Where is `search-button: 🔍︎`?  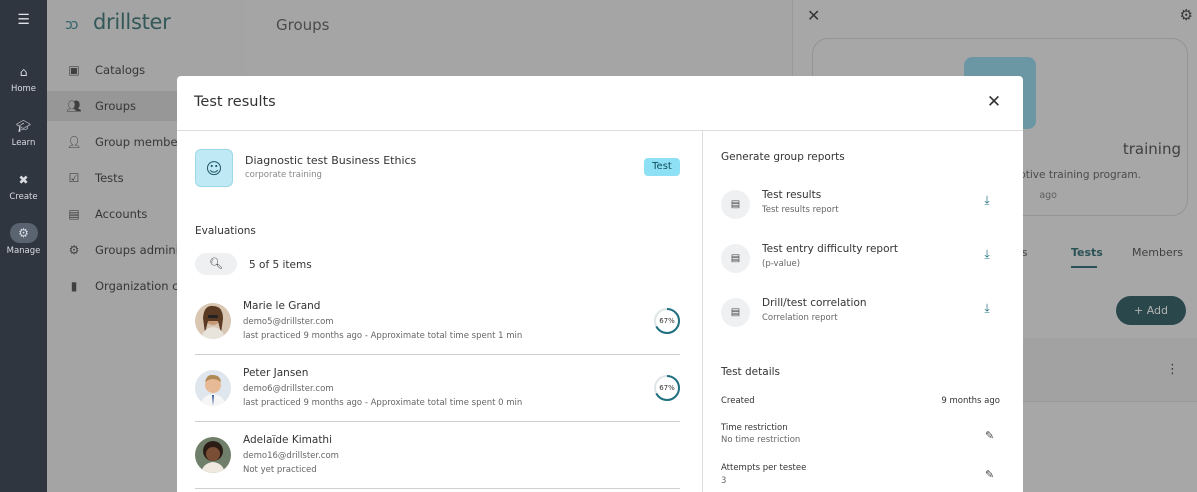 search-button: 🔍︎ is located at coordinates (216, 264).